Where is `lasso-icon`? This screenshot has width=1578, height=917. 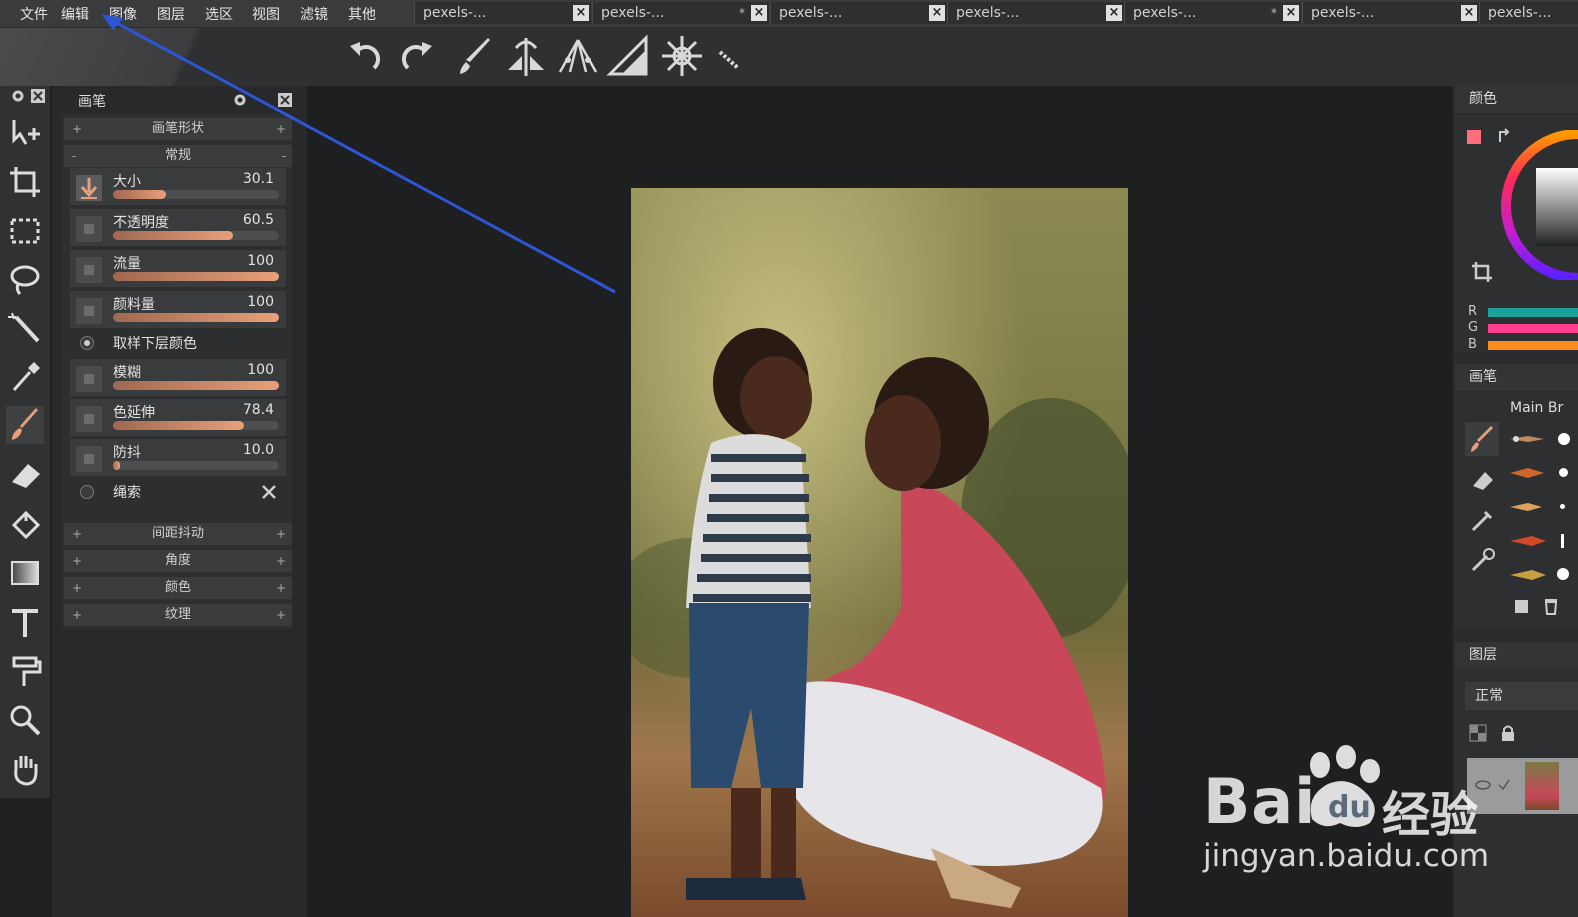 lasso-icon is located at coordinates (25, 279).